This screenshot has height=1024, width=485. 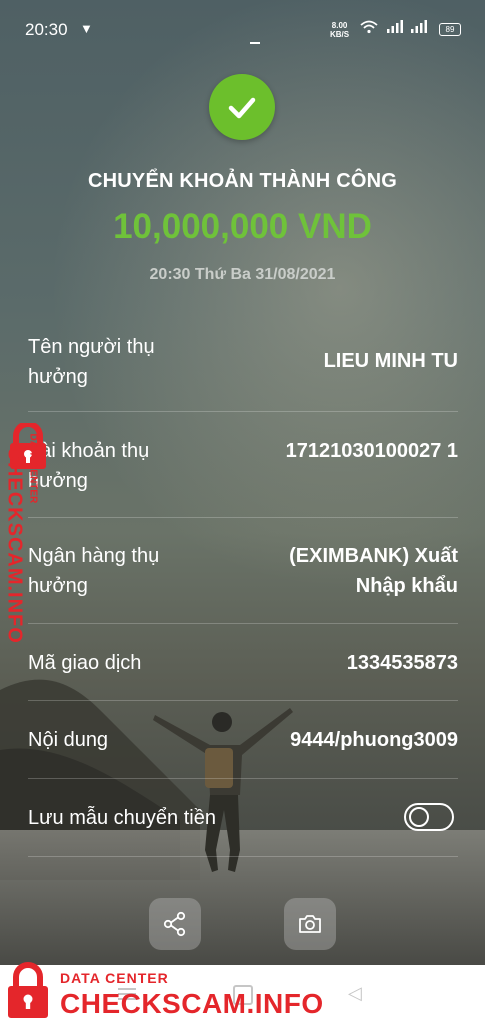 I want to click on share-icon, so click(x=174, y=924).